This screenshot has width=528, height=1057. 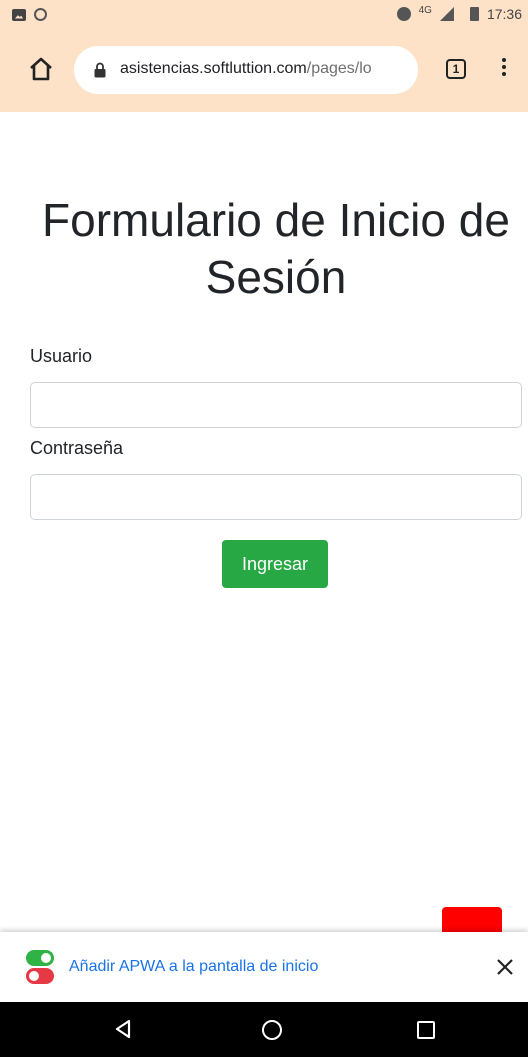 What do you see at coordinates (19, 14) in the screenshot?
I see `image-notification-icon` at bounding box center [19, 14].